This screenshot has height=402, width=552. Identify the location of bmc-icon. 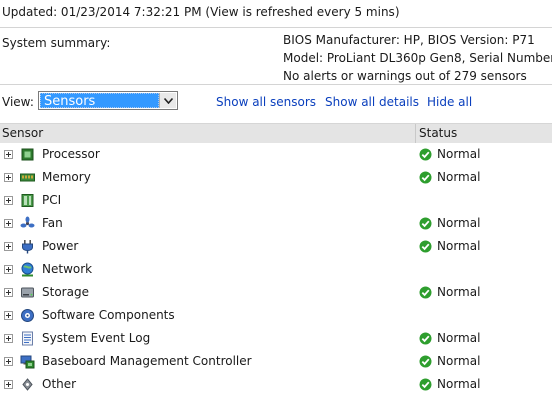
(27, 361).